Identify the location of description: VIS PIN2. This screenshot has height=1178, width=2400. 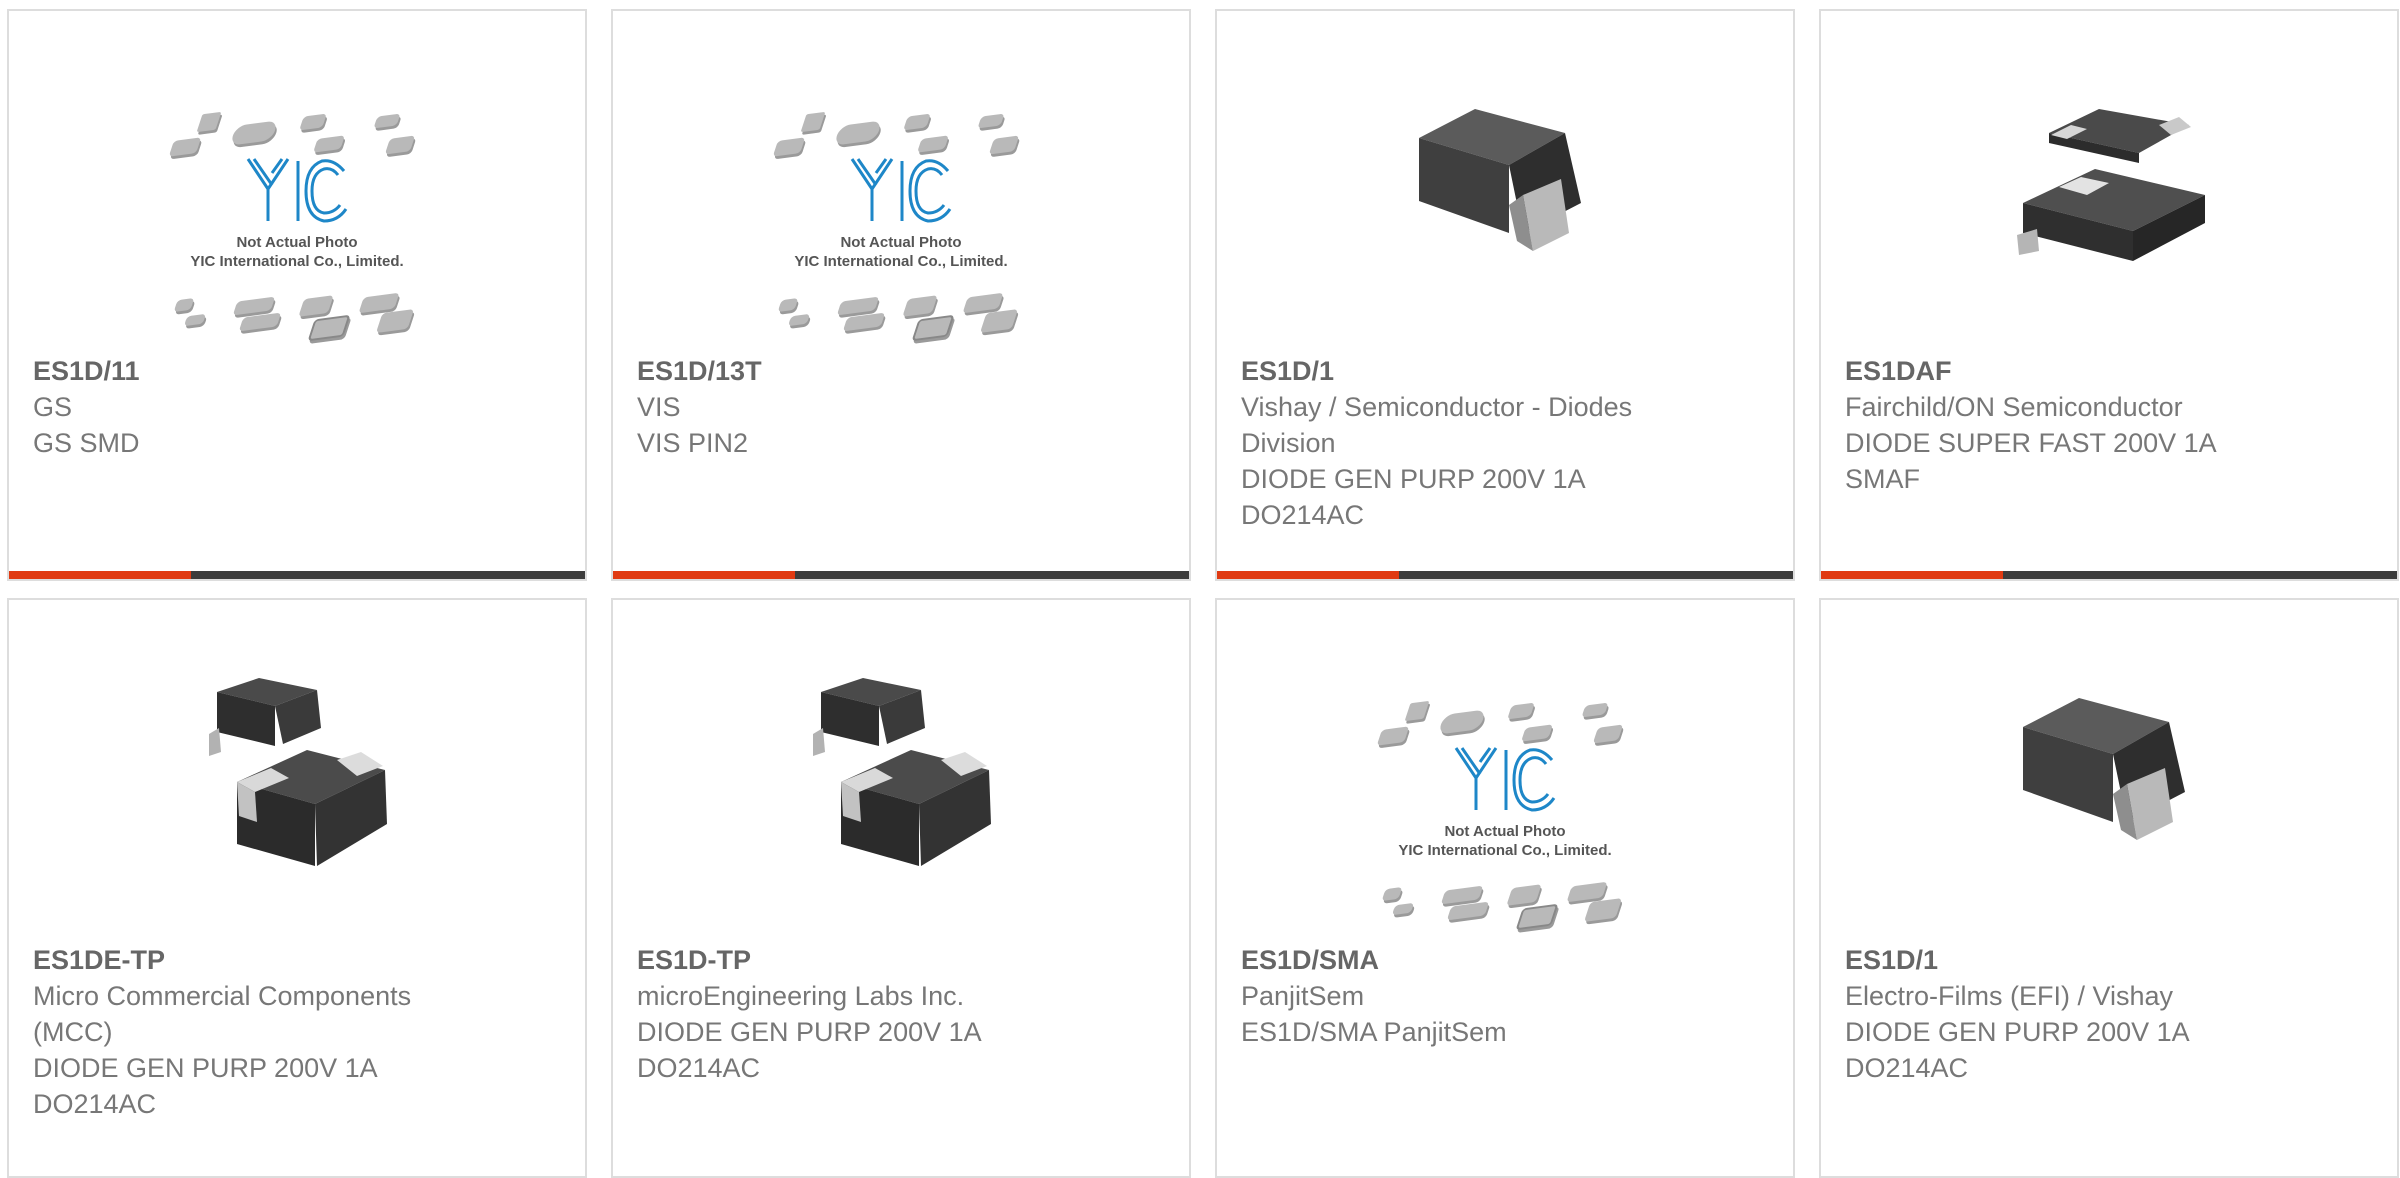
(693, 443).